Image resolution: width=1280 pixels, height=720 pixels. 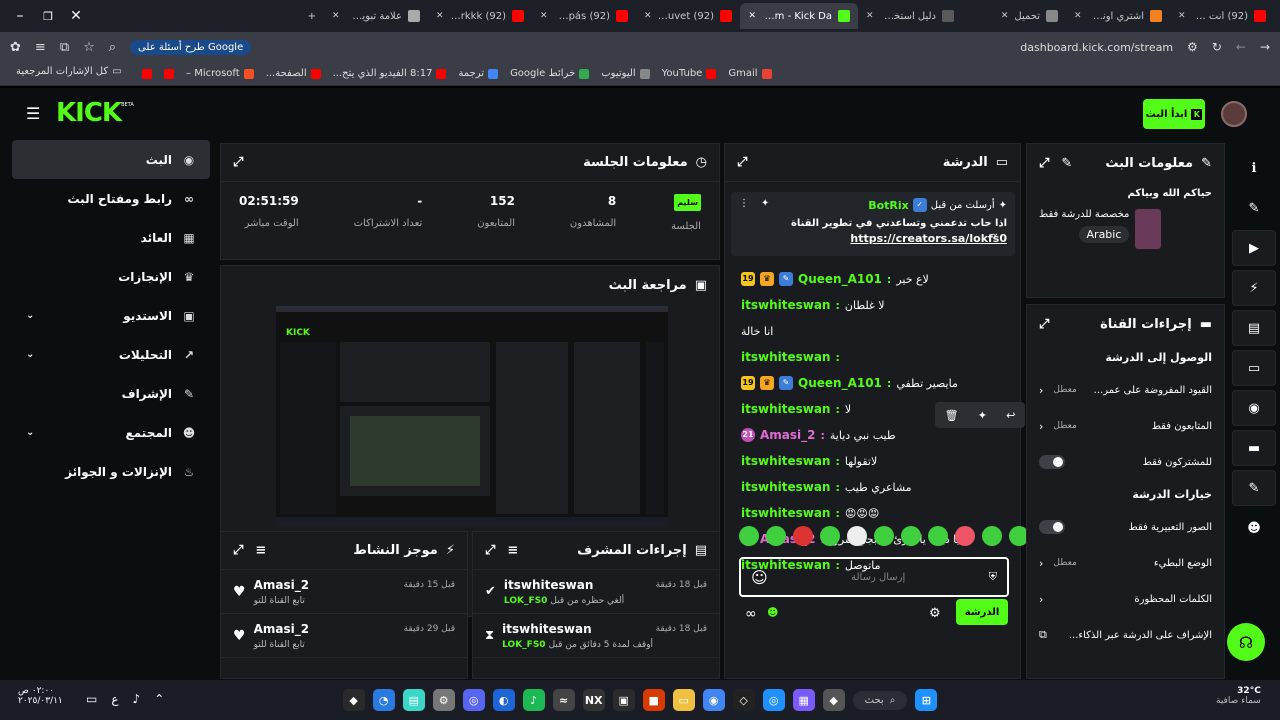 I want to click on toggle-switch, so click(x=1052, y=462).